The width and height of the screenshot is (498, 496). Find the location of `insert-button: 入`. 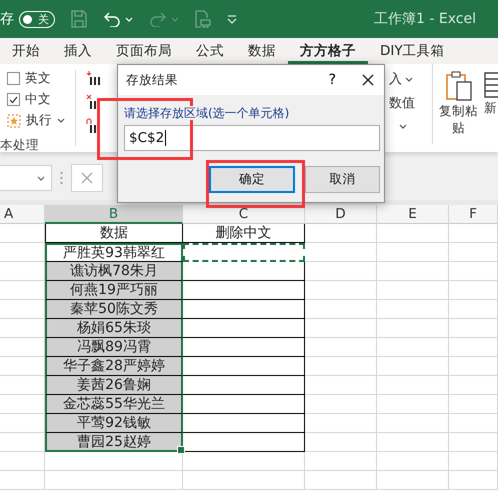

insert-button: 入 is located at coordinates (410, 79).